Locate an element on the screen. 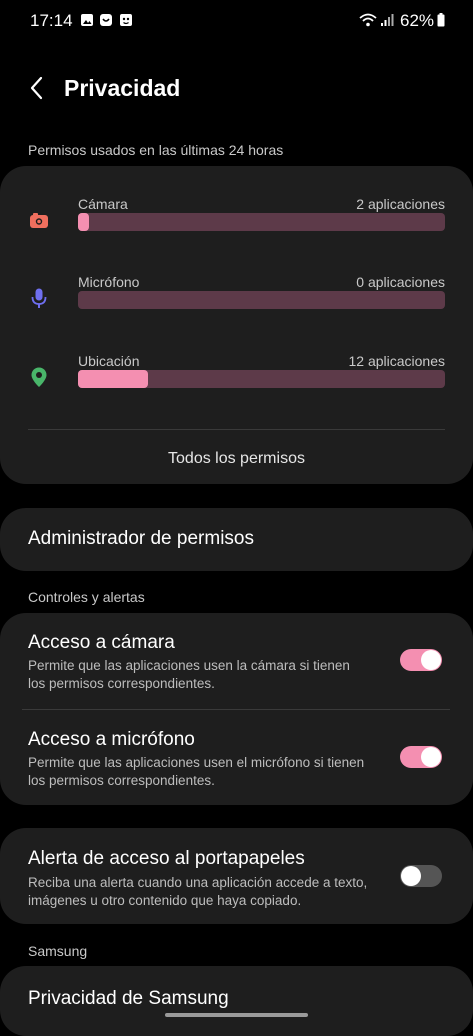 This screenshot has height=1036, width=473. usage-section-label: Permisos usados en las últimas 24 horas is located at coordinates (156, 150).